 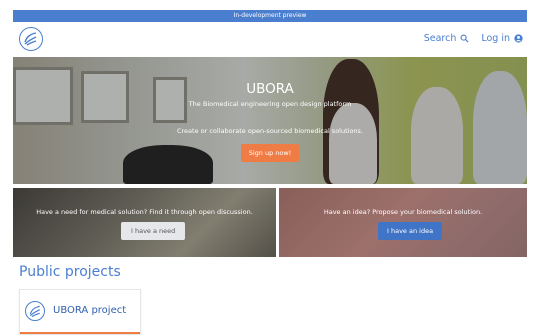 What do you see at coordinates (270, 153) in the screenshot?
I see `signup-button: Sign up now!` at bounding box center [270, 153].